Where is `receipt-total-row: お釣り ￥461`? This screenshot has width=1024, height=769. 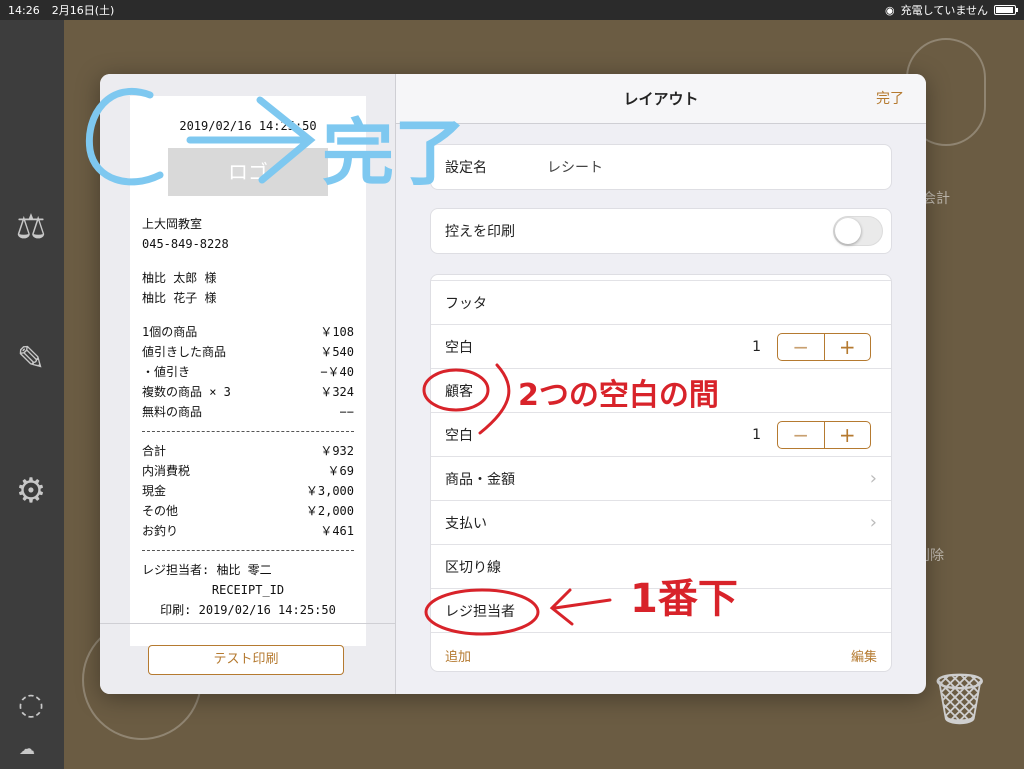
receipt-total-row: お釣り ￥461 is located at coordinates (248, 531).